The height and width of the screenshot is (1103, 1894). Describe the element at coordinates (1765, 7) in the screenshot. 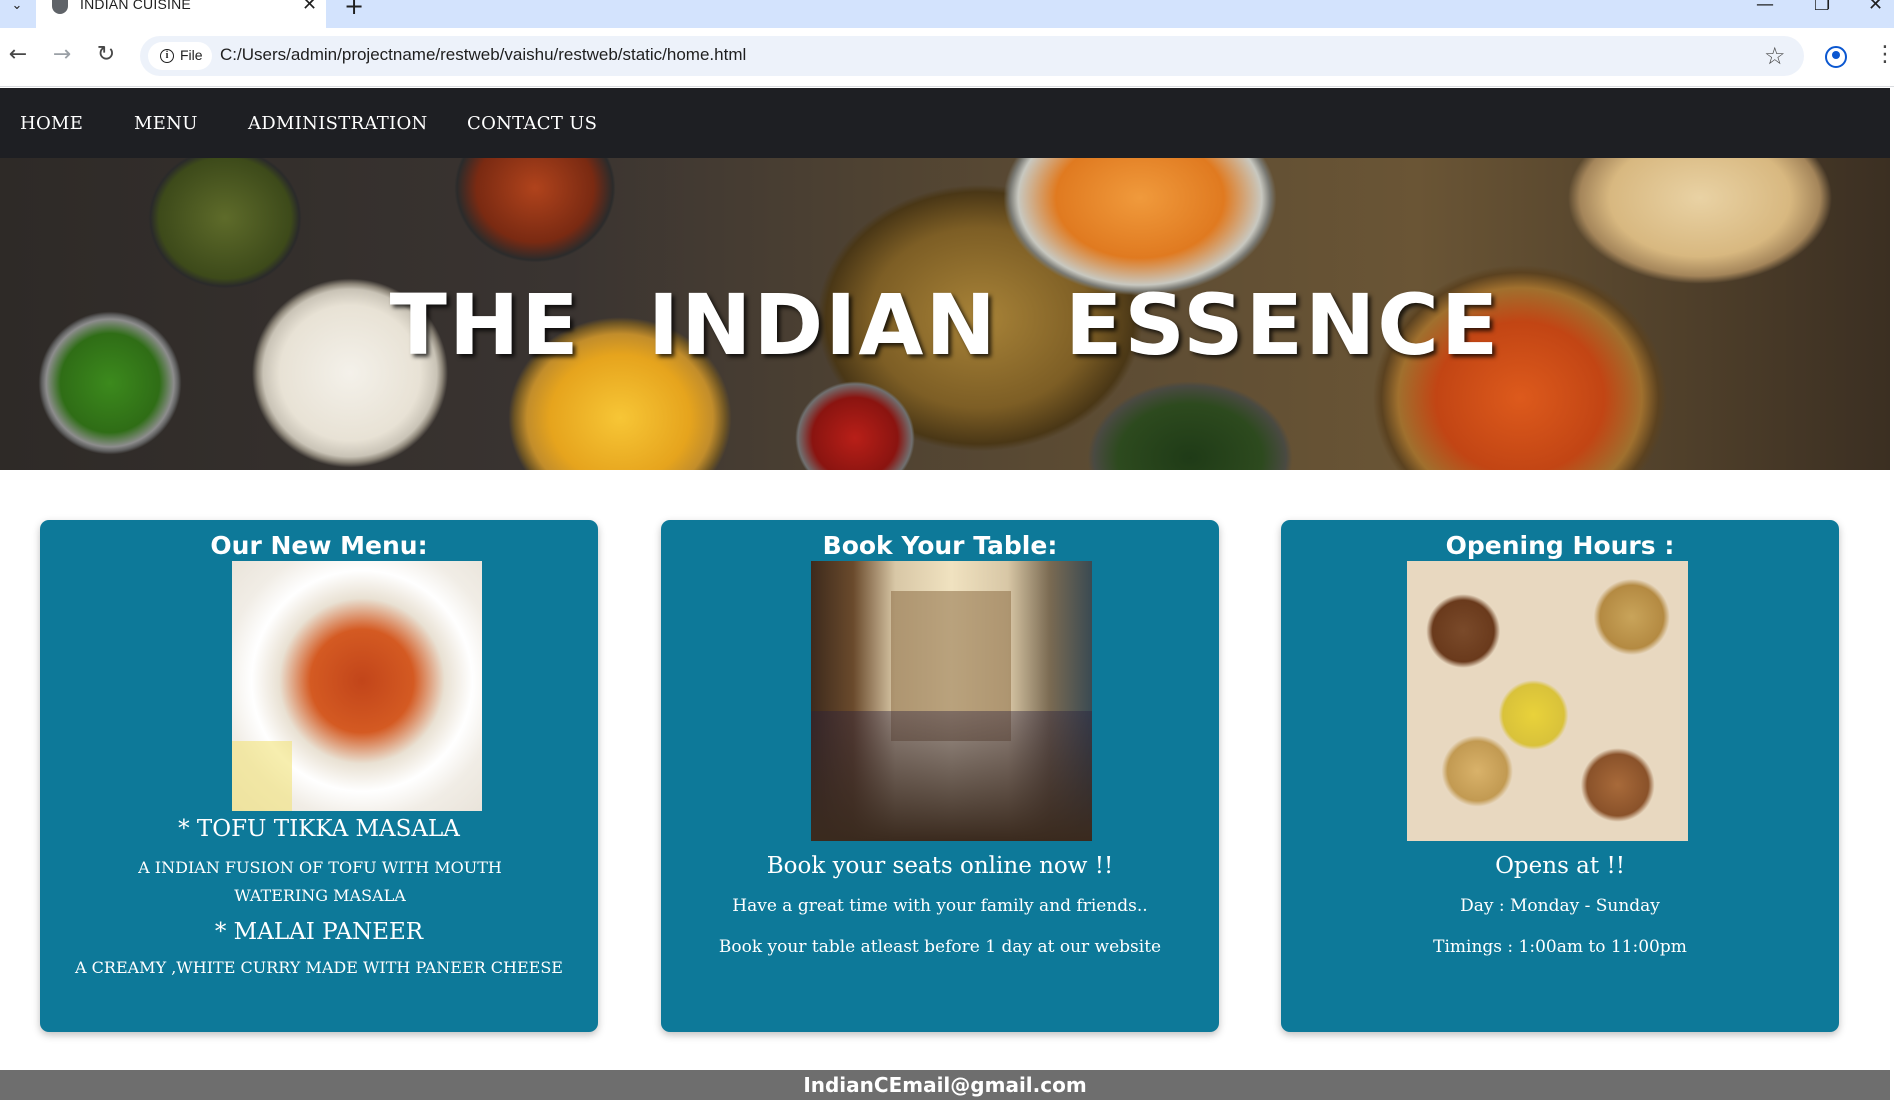

I see `minimize-icon: —` at that location.